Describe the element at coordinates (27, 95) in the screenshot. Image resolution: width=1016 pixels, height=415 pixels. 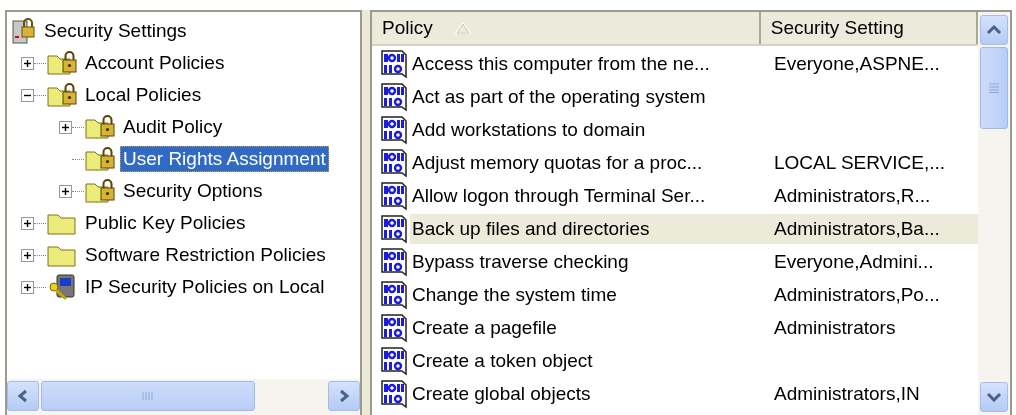
I see `collapse-minus-icon` at that location.